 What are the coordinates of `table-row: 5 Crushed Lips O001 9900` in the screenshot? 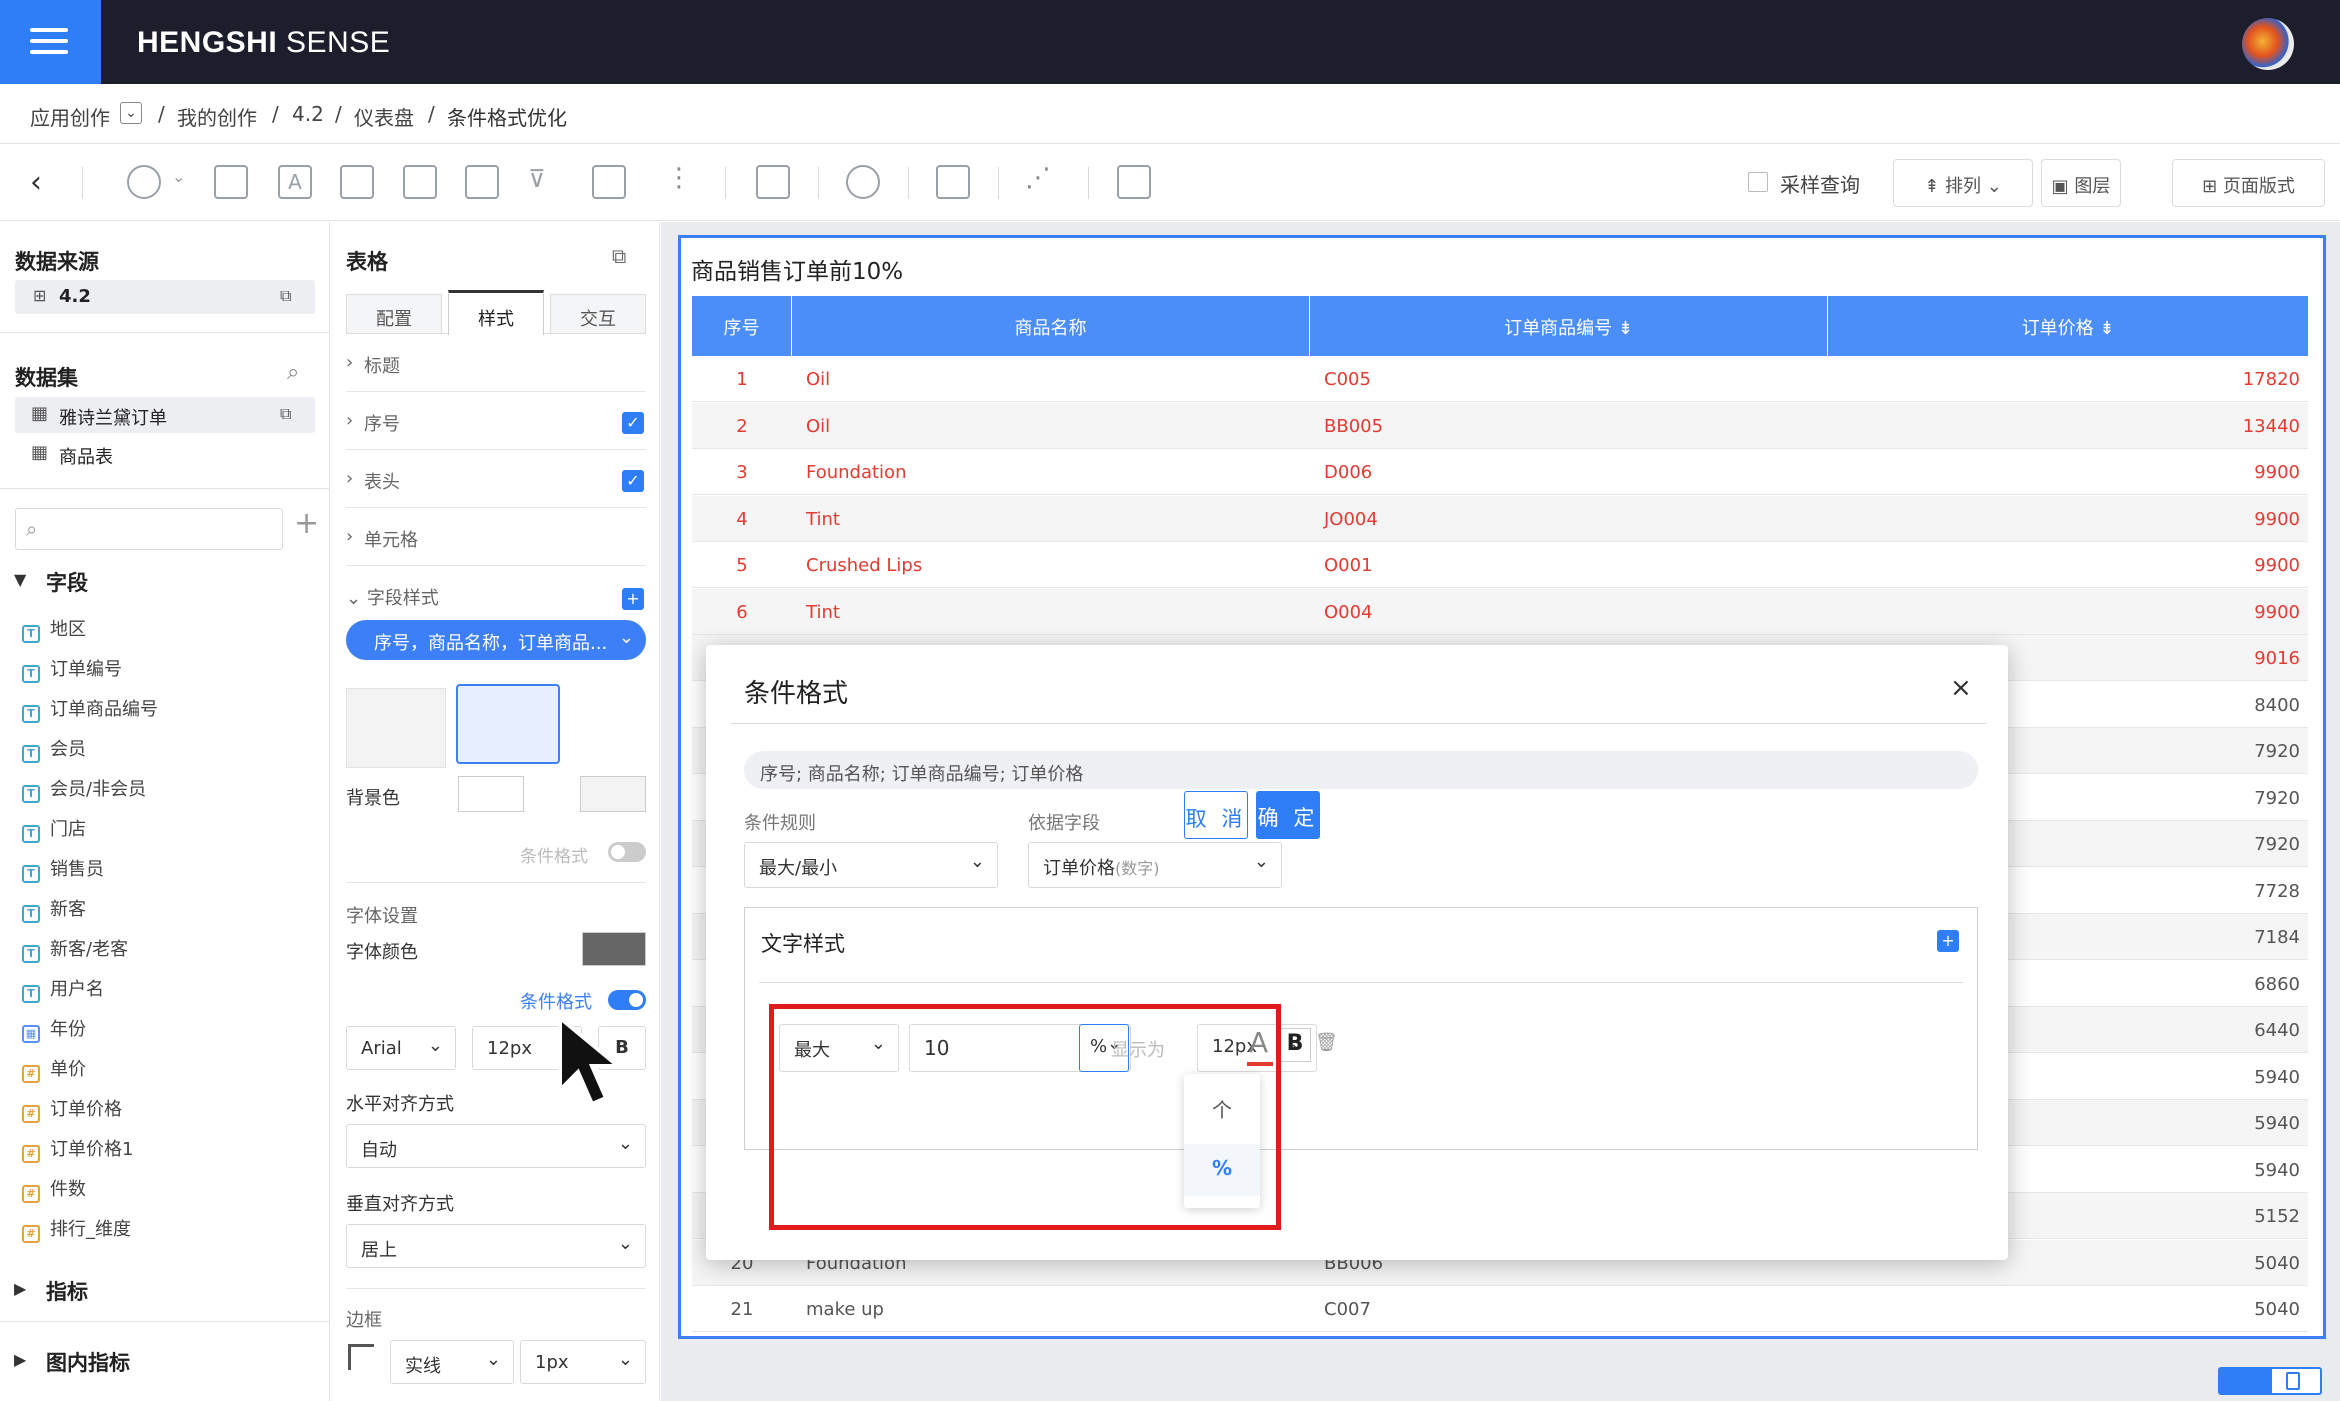 It's located at (1500, 565).